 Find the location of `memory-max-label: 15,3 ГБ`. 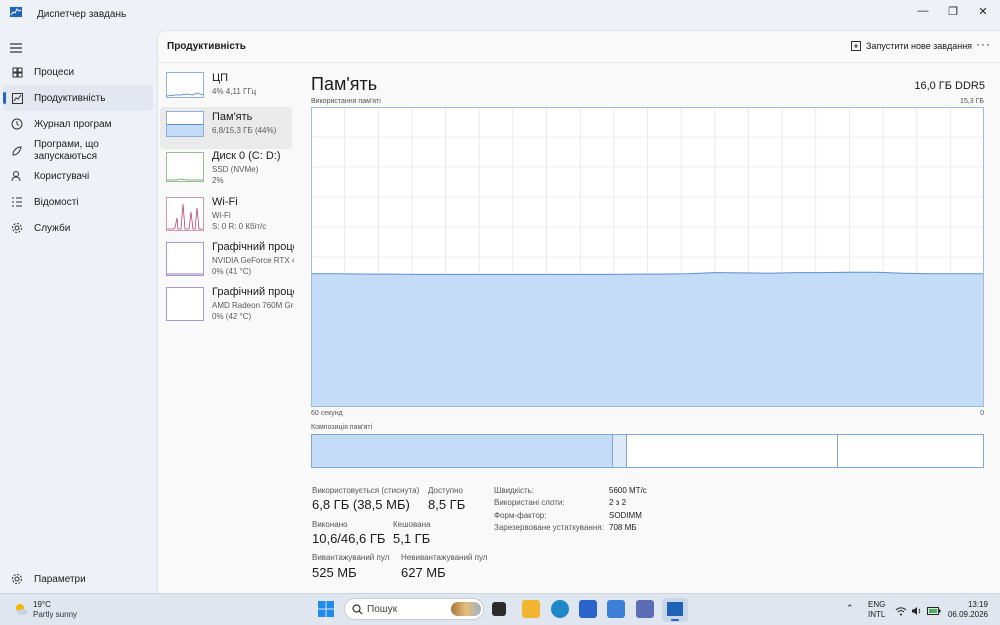

memory-max-label: 15,3 ГБ is located at coordinates (972, 101).